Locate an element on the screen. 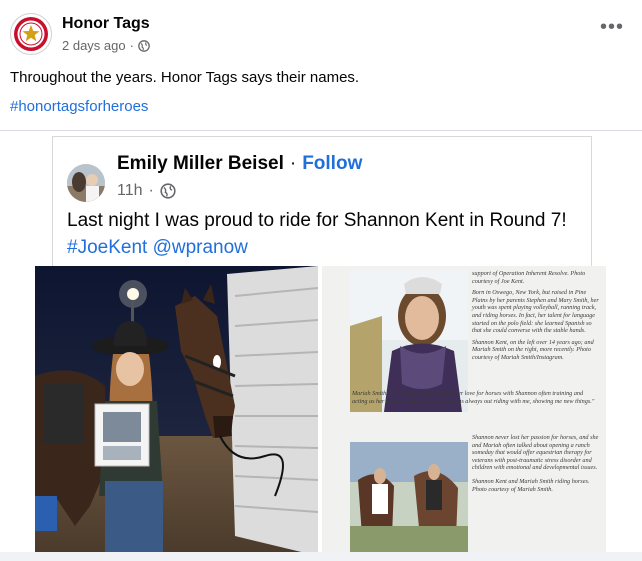 The width and height of the screenshot is (642, 561). page-name-link: Honor Tags is located at coordinates (106, 24).